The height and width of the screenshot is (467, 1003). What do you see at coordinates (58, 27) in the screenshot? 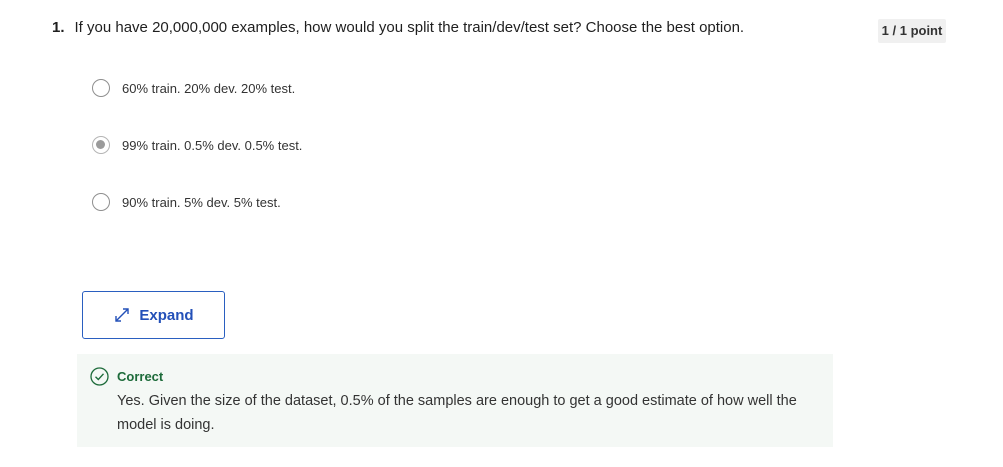
I see `question-number: 1.` at bounding box center [58, 27].